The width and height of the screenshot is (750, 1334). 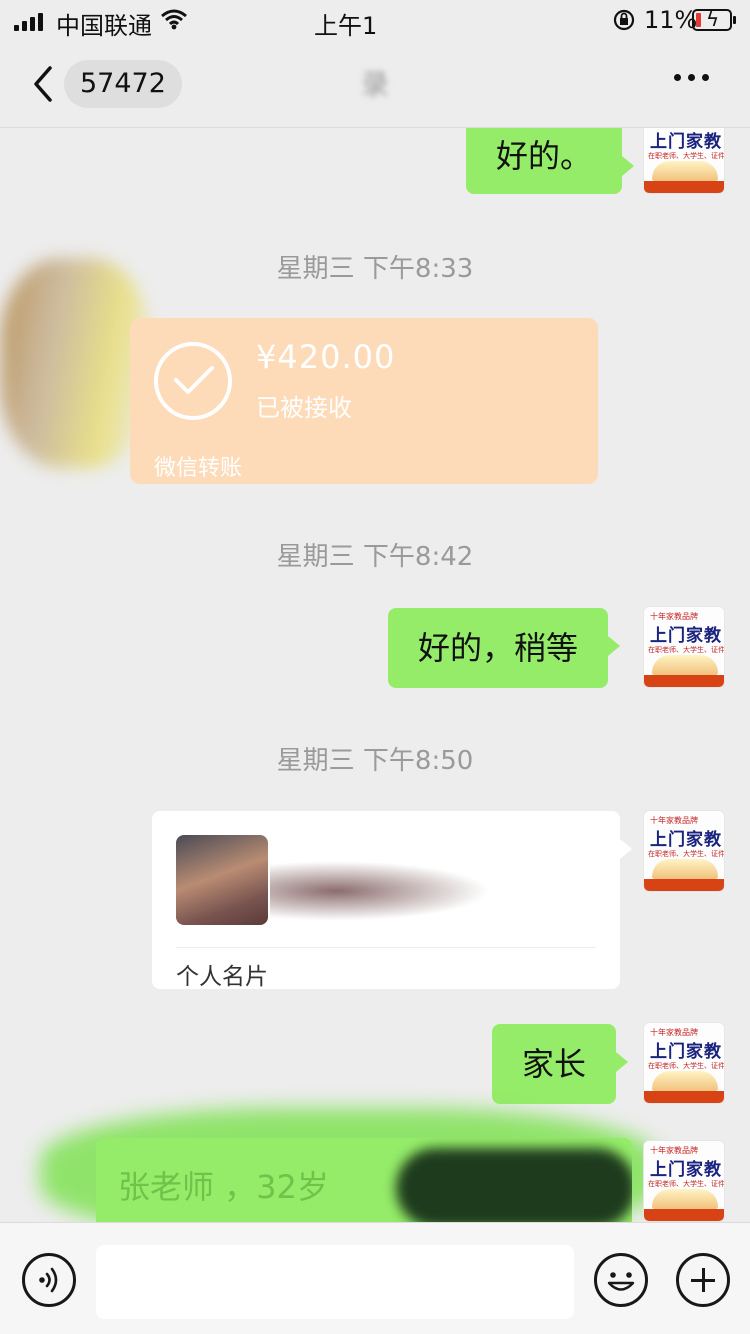 What do you see at coordinates (222, 880) in the screenshot?
I see `contact-photo` at bounding box center [222, 880].